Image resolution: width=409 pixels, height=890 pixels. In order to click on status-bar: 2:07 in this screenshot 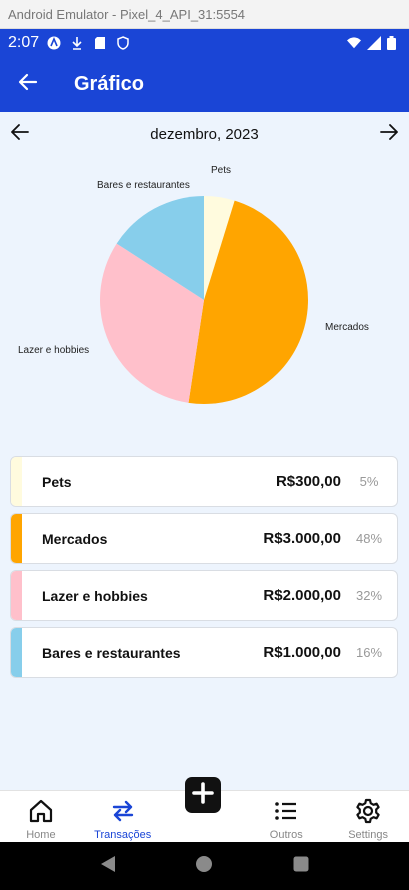, I will do `click(204, 42)`.